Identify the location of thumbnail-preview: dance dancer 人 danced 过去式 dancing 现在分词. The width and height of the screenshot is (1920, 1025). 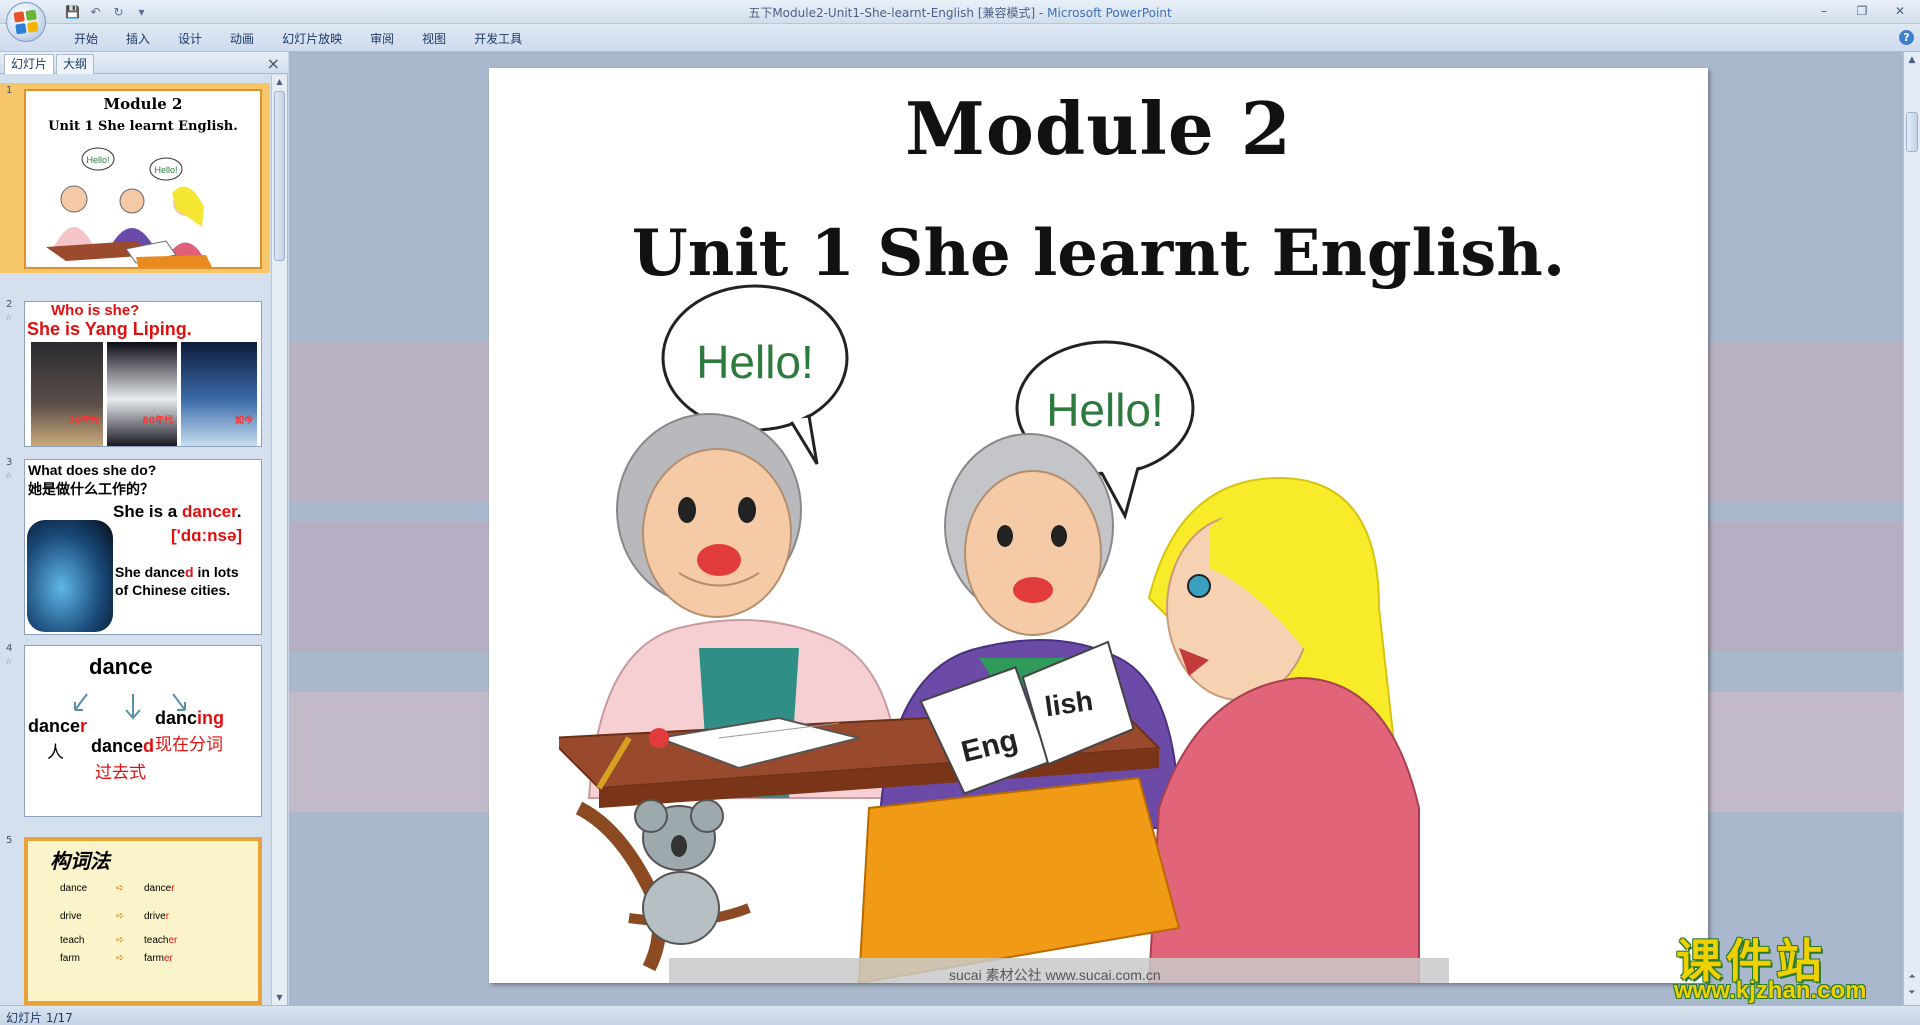
(143, 731).